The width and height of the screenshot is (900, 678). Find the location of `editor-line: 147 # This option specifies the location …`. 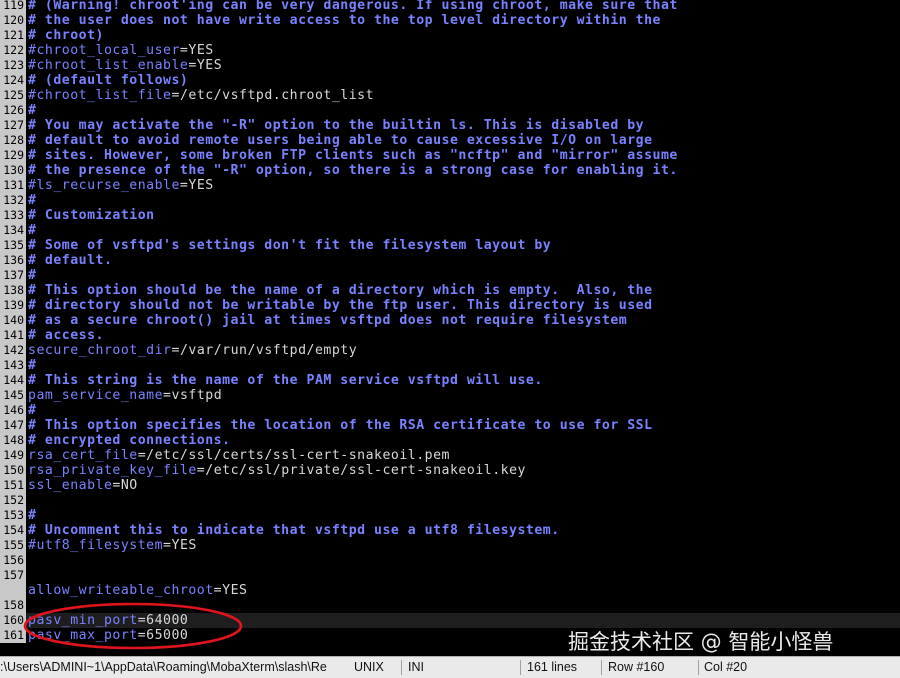

editor-line: 147 # This option specifies the location … is located at coordinates (450, 425).